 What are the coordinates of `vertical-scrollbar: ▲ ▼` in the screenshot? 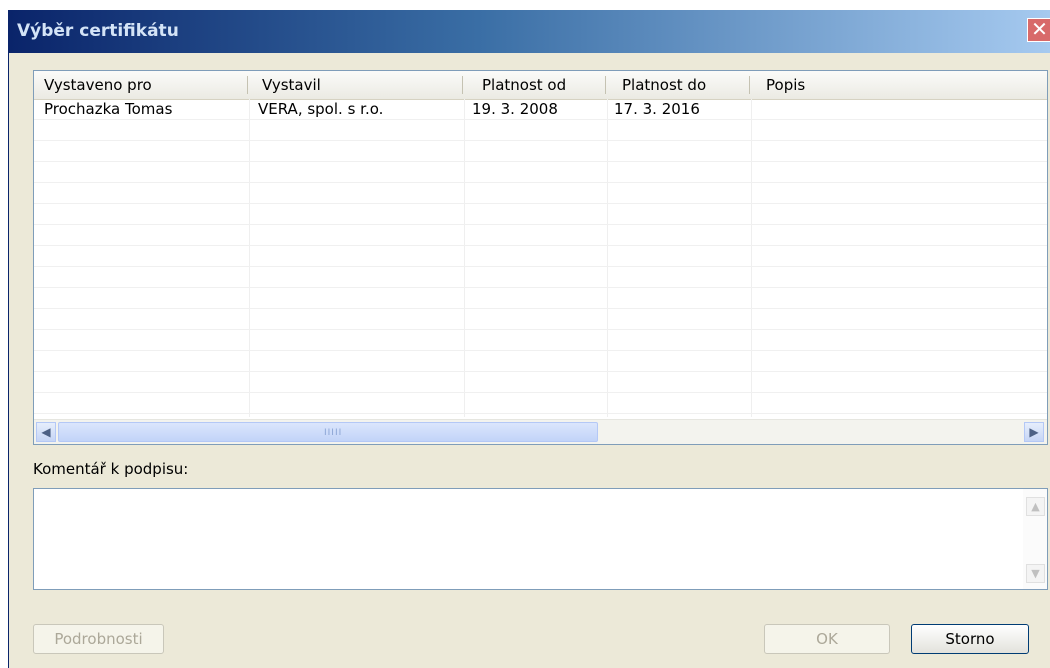 It's located at (1035, 539).